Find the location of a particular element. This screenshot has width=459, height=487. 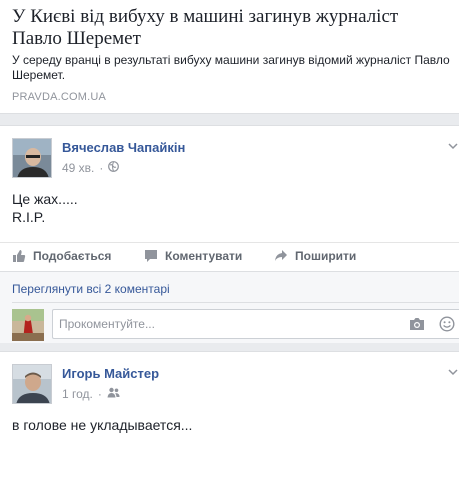

post-text: Це жах..... R.I.P. is located at coordinates (45, 208).